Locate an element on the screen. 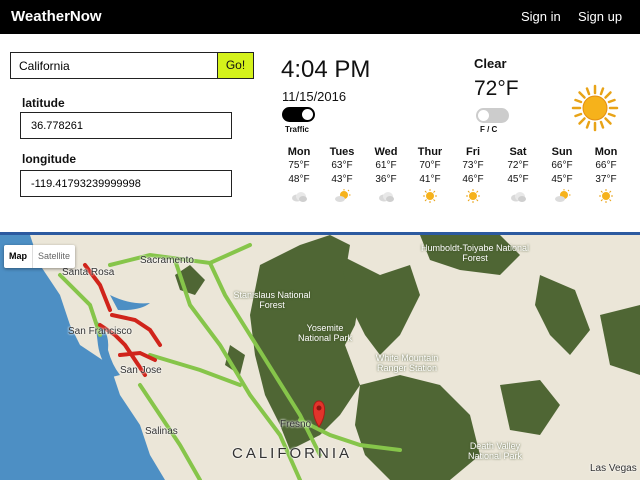 The image size is (640, 480). forecast-day: Fri 73°F 46°F is located at coordinates (473, 174).